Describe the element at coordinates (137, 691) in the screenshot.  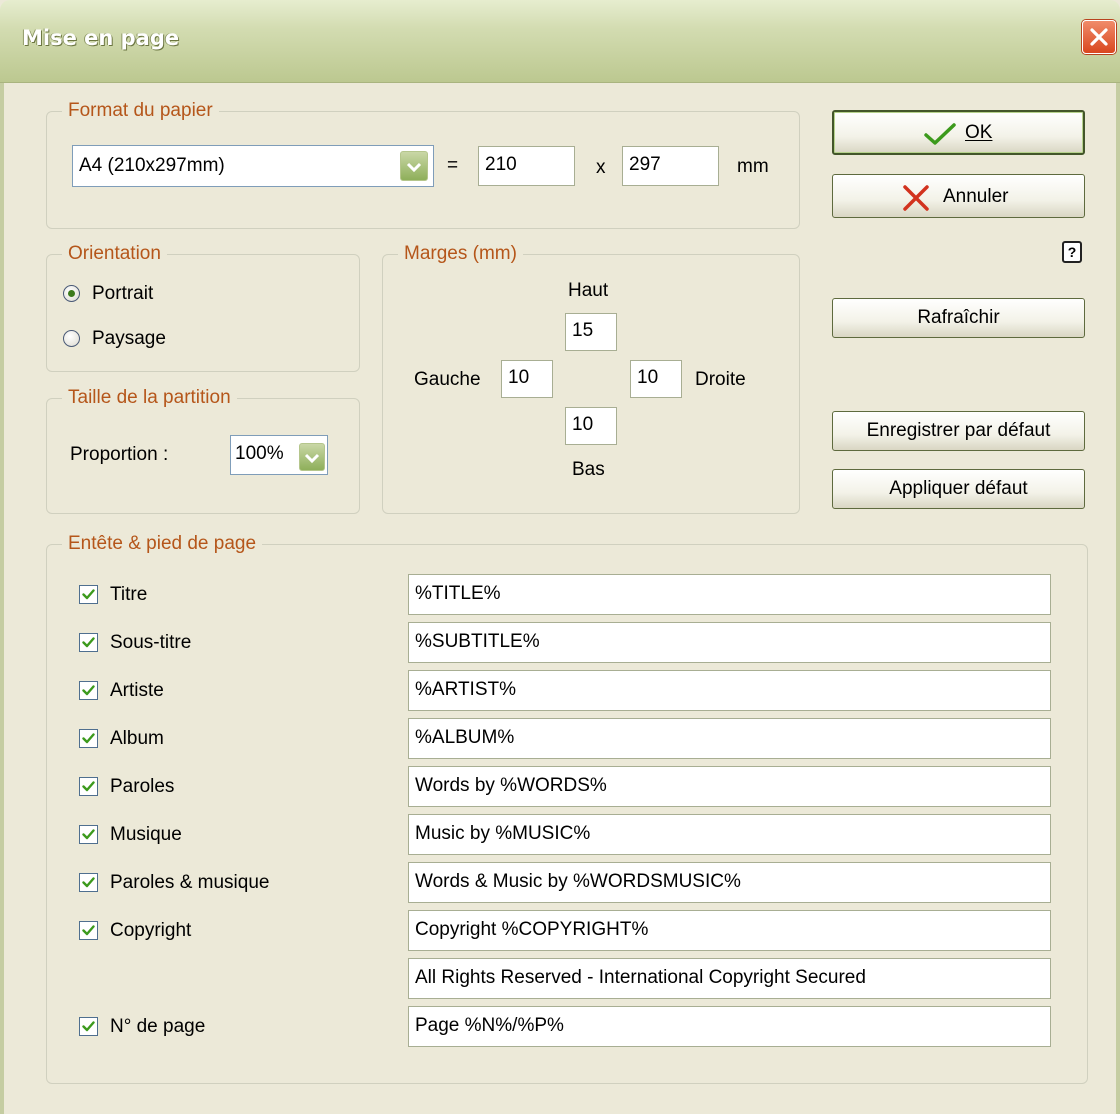
I see `header-footer-label: Artiste` at that location.